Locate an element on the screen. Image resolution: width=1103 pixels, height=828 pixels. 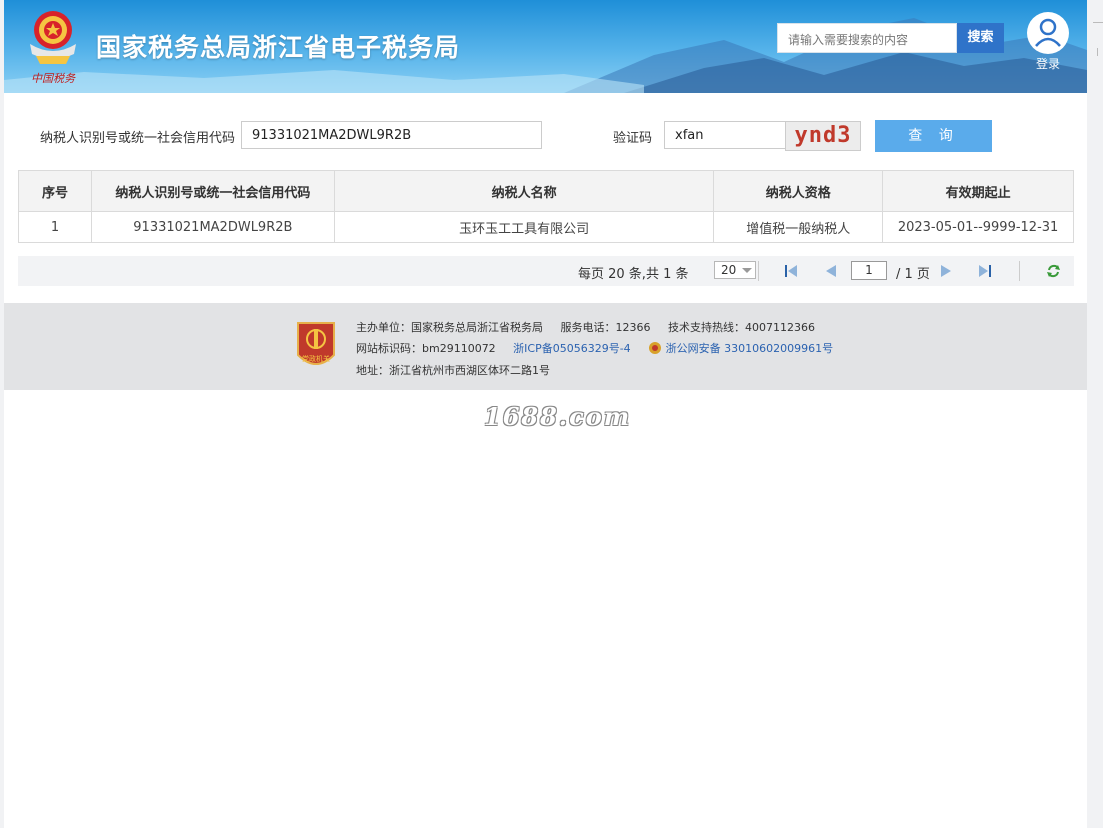
header-banner: 中国税务 国家税务总局浙江省电子税务局 请输入需要搜索的内容 搜索 登录 is located at coordinates (545, 46).